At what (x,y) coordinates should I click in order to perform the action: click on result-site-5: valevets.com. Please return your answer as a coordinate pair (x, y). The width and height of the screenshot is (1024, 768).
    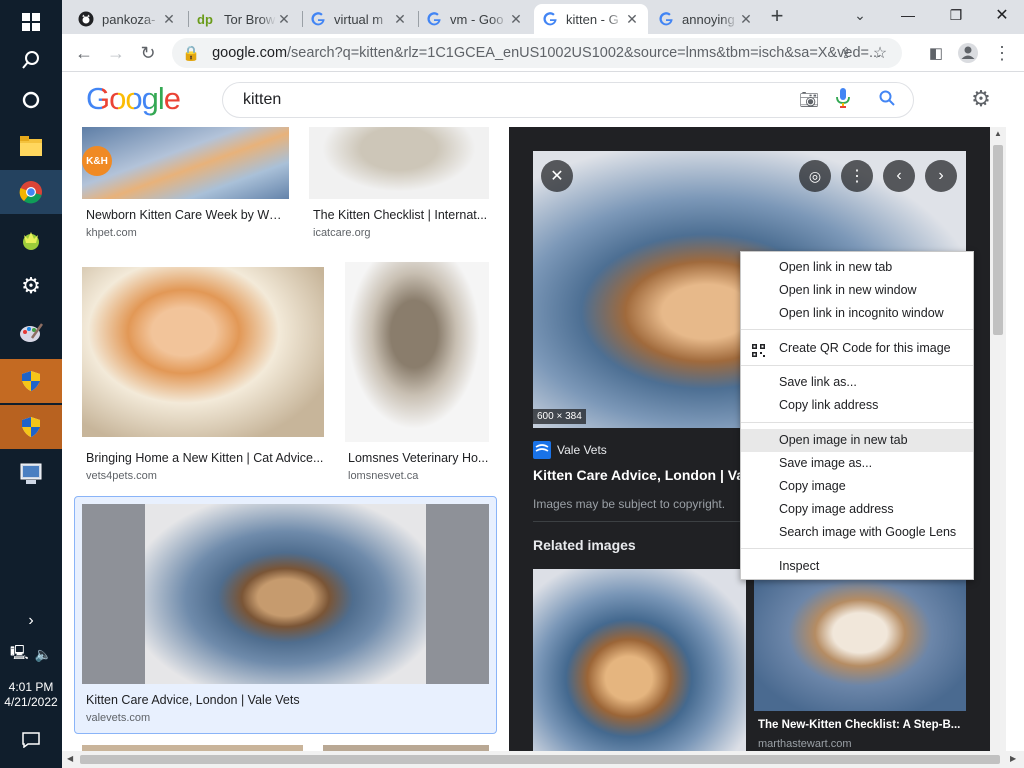
    Looking at the image, I should click on (118, 718).